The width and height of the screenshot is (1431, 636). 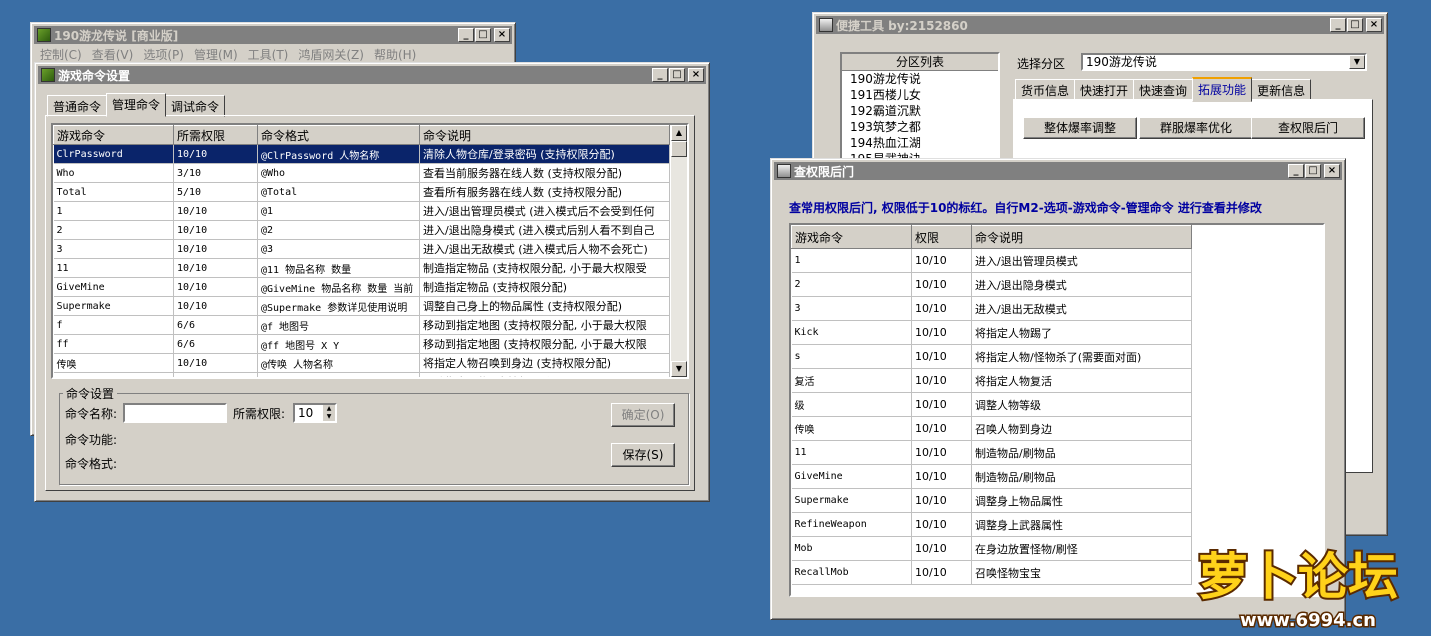 What do you see at coordinates (361, 363) in the screenshot?
I see `table-row: 传唤 10/10 @传唤 人物名称 将指定人物召唤到身边 (支持权限分配)` at bounding box center [361, 363].